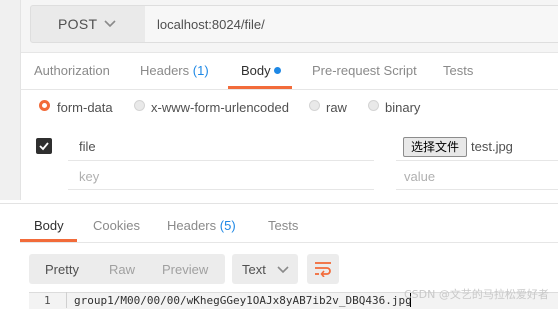 The width and height of the screenshot is (558, 309). I want to click on tab-tests: Tests, so click(458, 70).